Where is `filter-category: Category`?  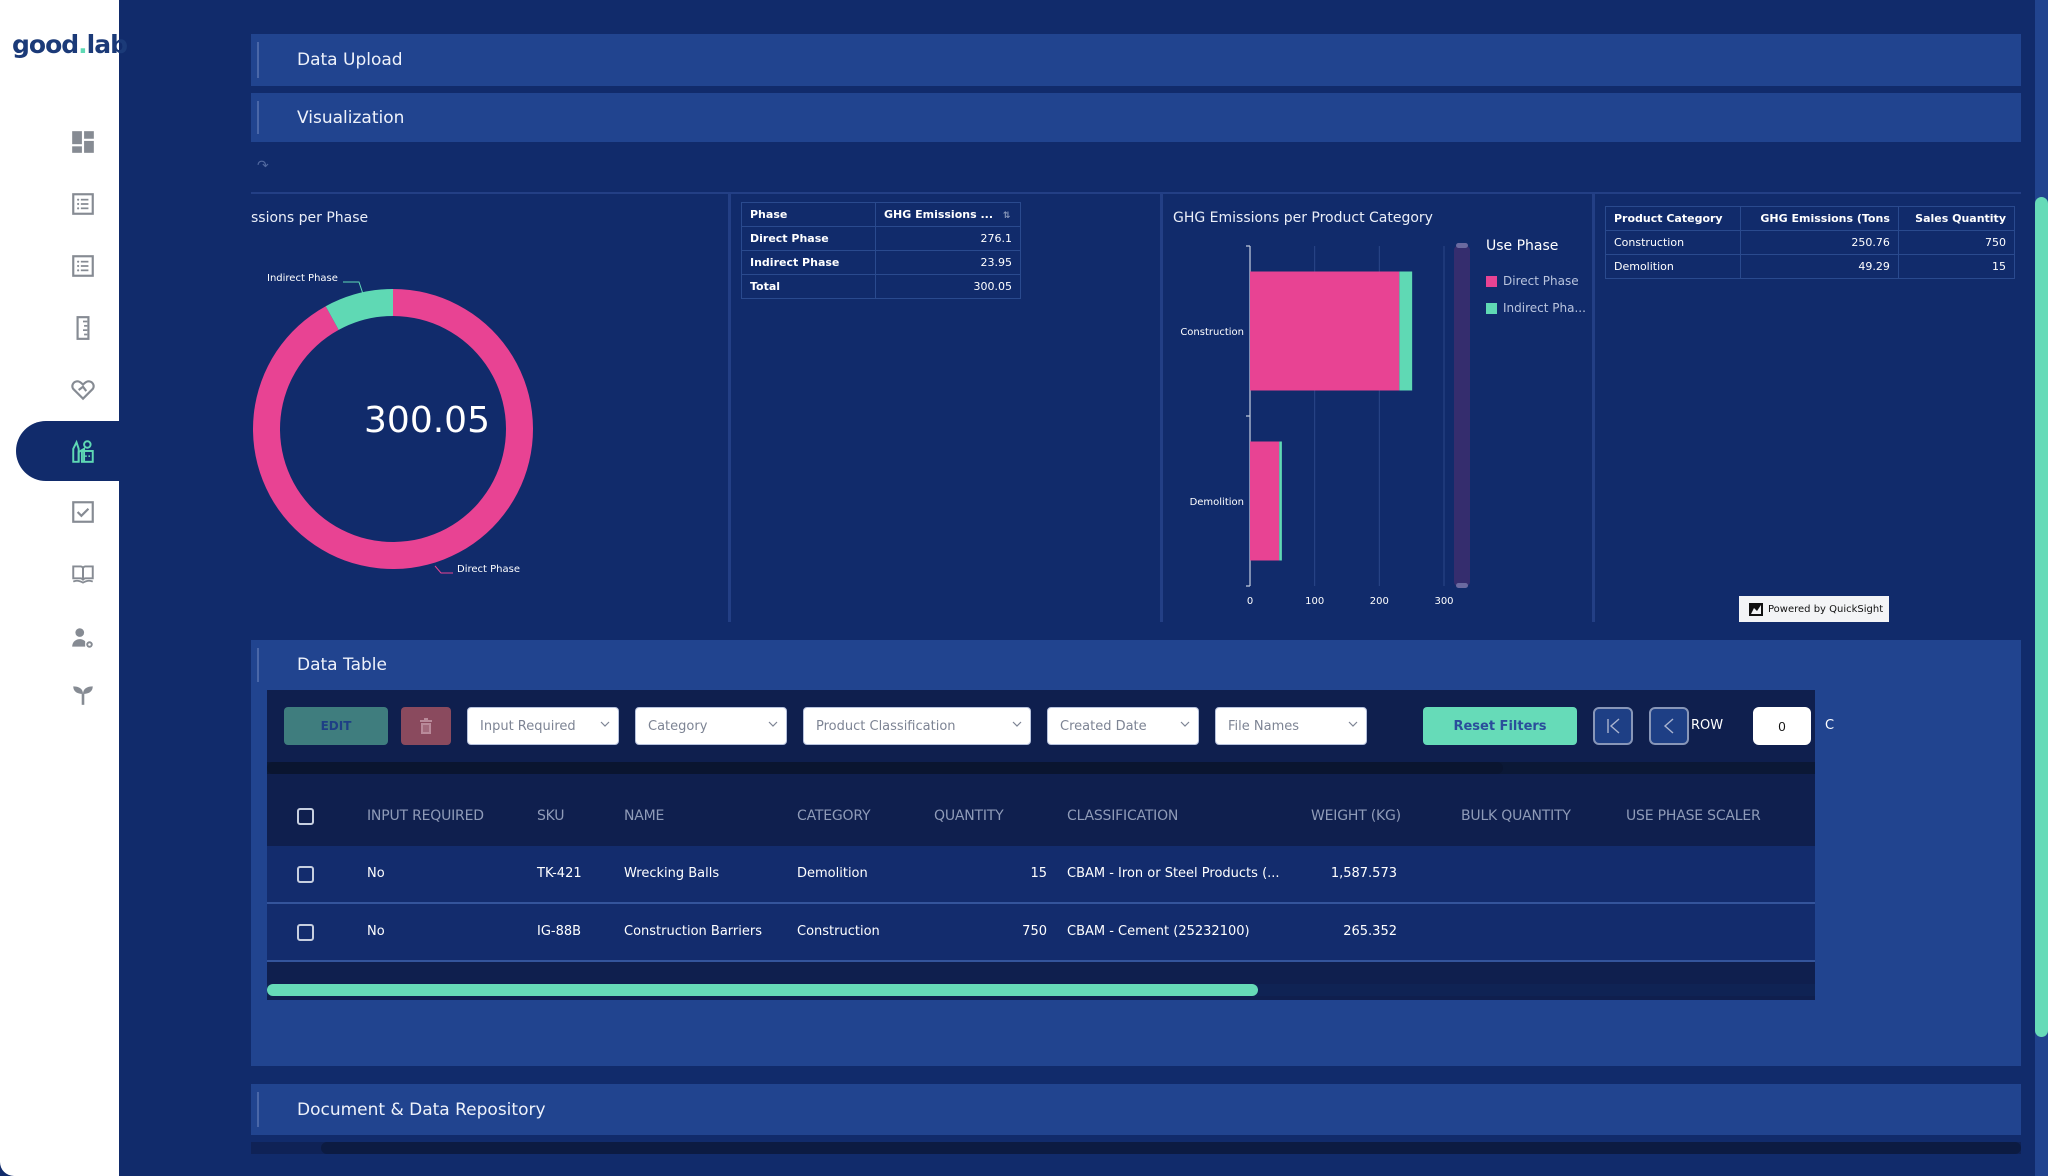 filter-category: Category is located at coordinates (711, 726).